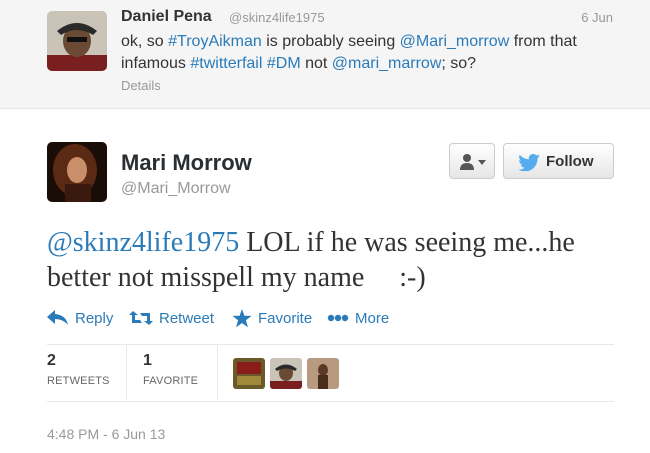  I want to click on user-icon, so click(473, 162).